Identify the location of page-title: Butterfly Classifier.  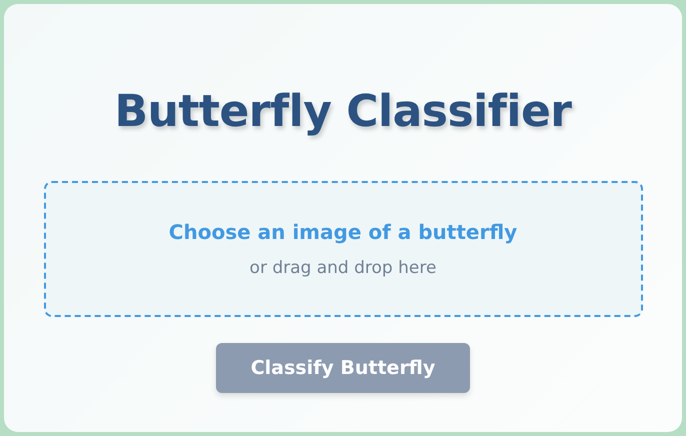
(343, 112).